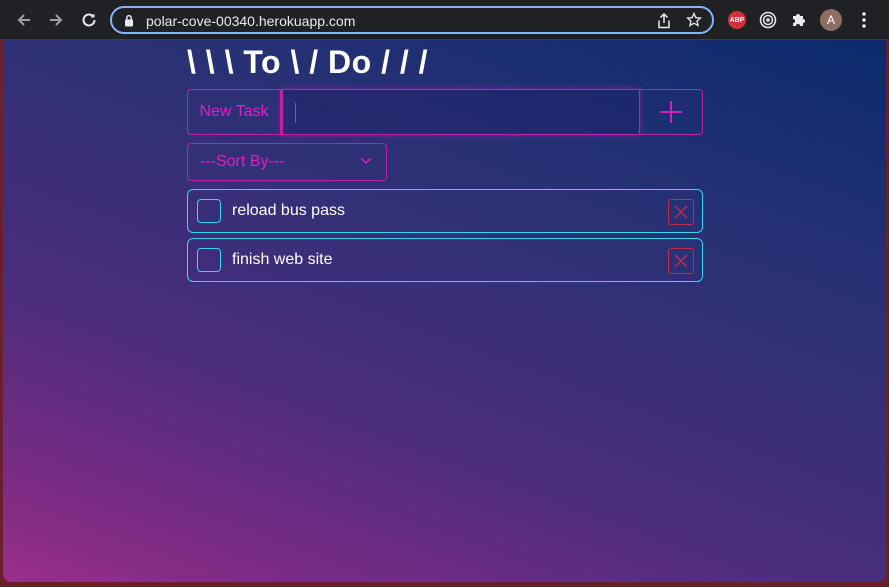  Describe the element at coordinates (295, 113) in the screenshot. I see `text-caret` at that location.